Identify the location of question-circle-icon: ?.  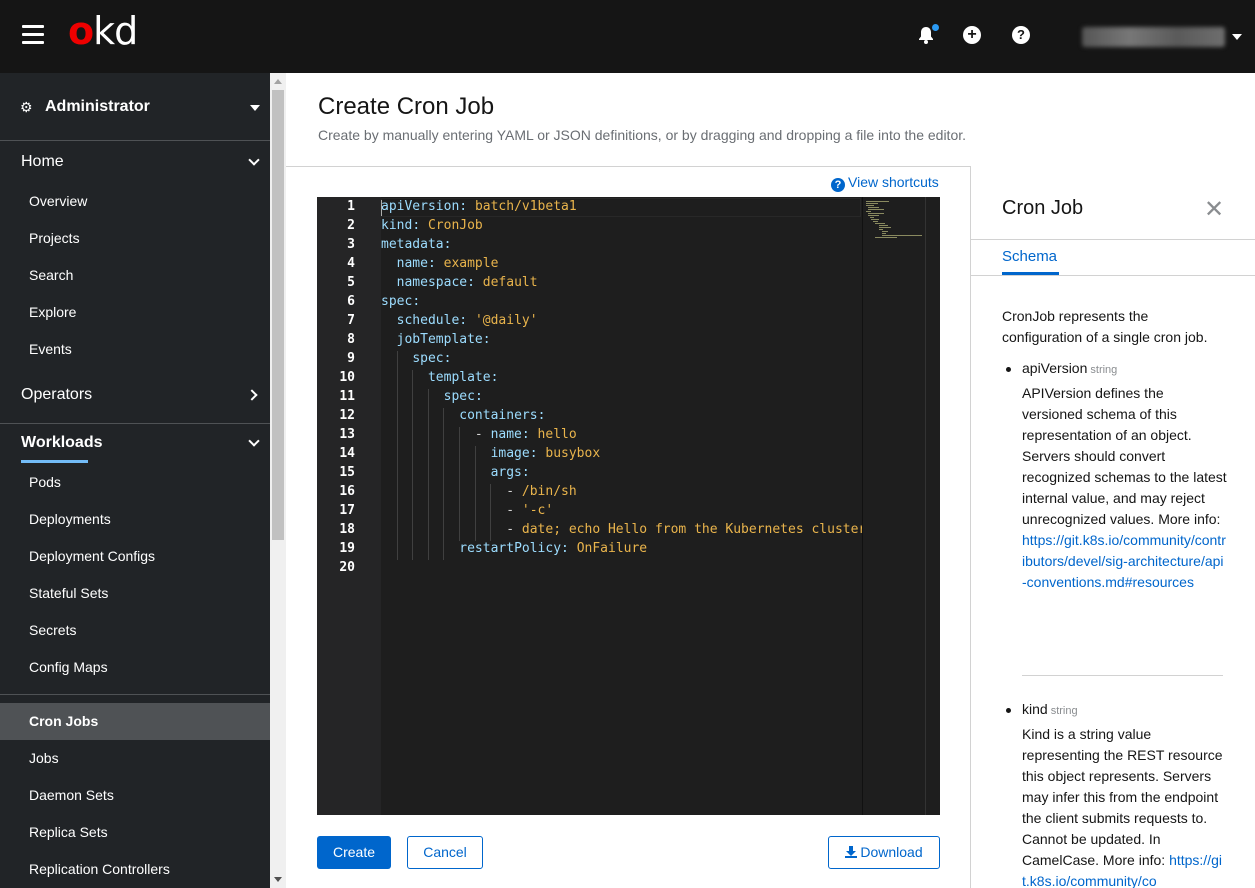
(838, 185).